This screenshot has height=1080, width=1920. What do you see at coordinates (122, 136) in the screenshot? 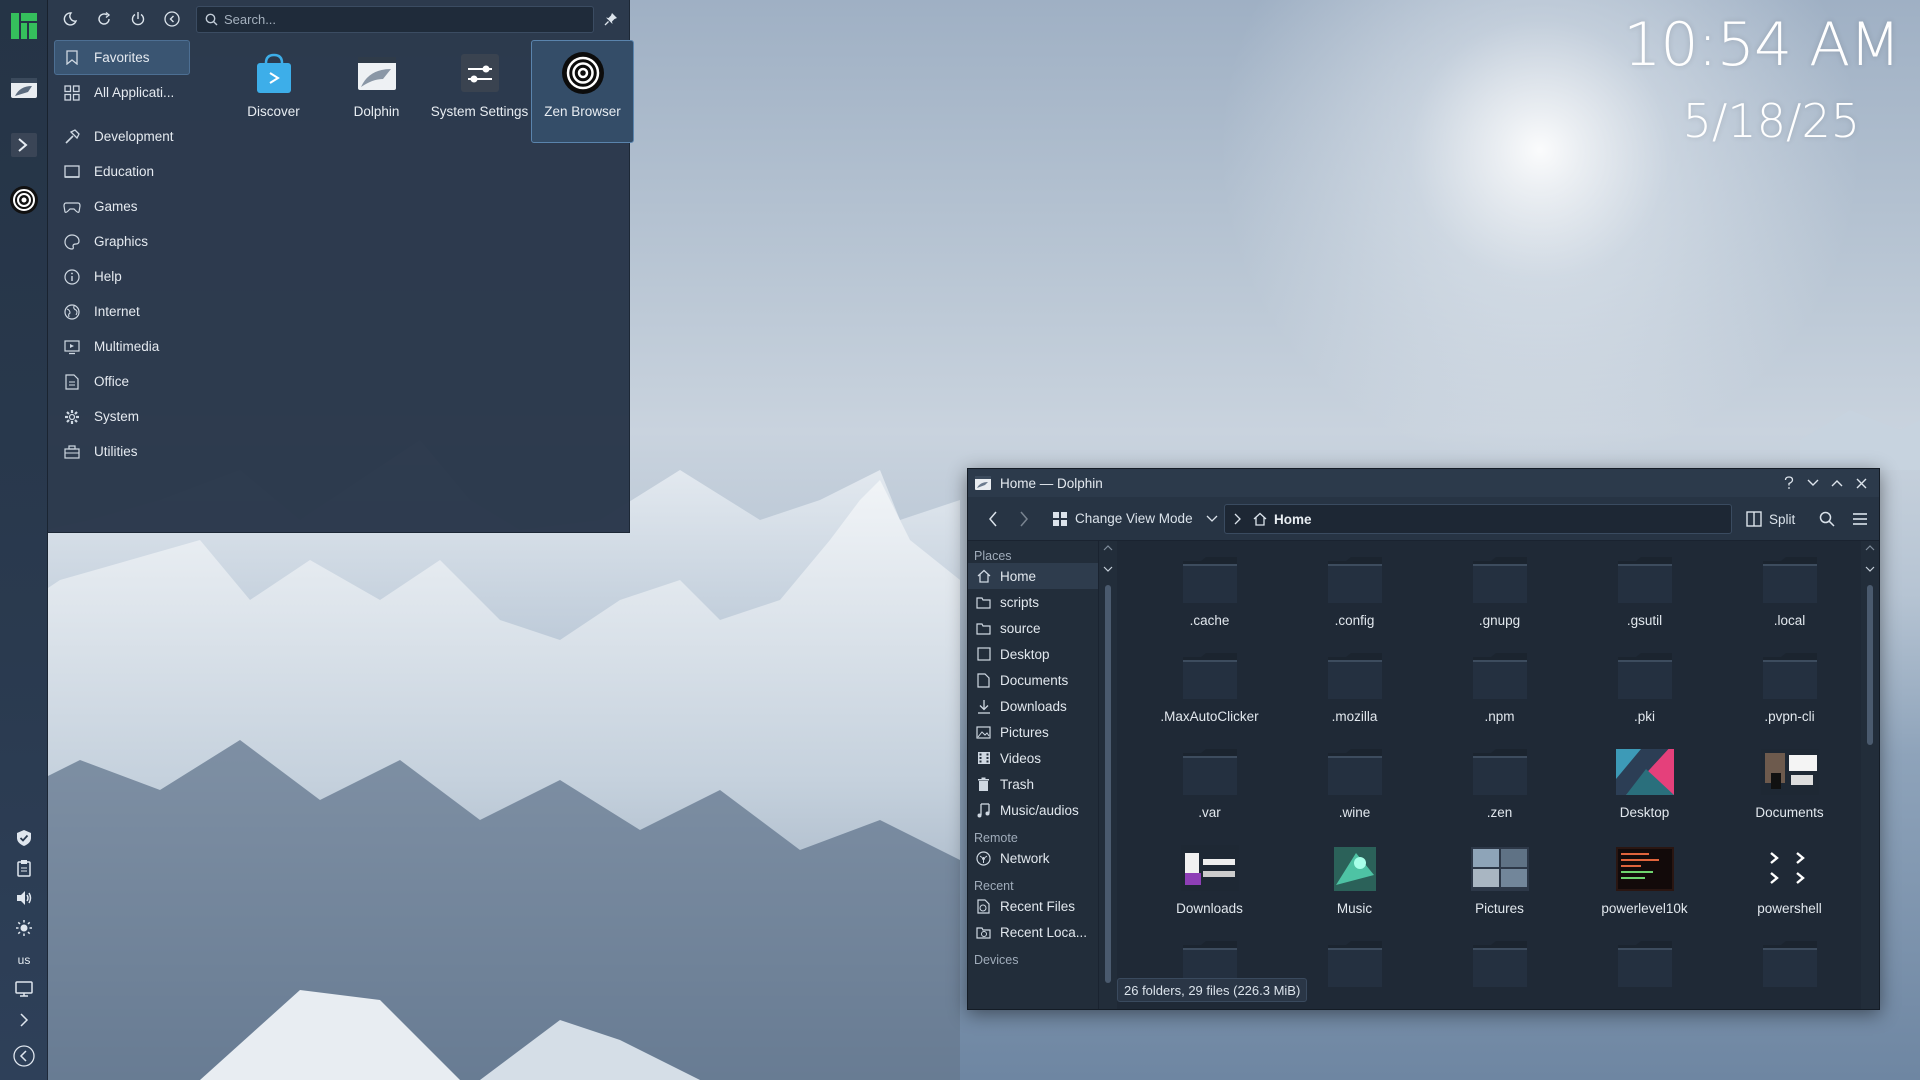
I see `category-development: Development` at bounding box center [122, 136].